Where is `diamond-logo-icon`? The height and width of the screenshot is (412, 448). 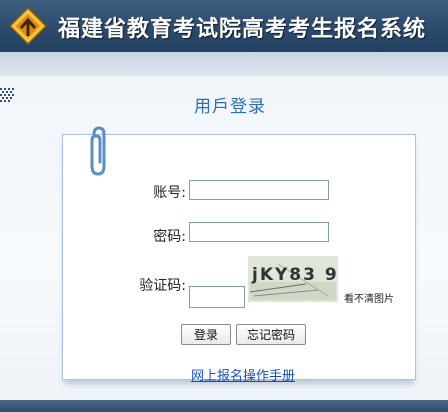
diamond-logo-icon is located at coordinates (28, 26).